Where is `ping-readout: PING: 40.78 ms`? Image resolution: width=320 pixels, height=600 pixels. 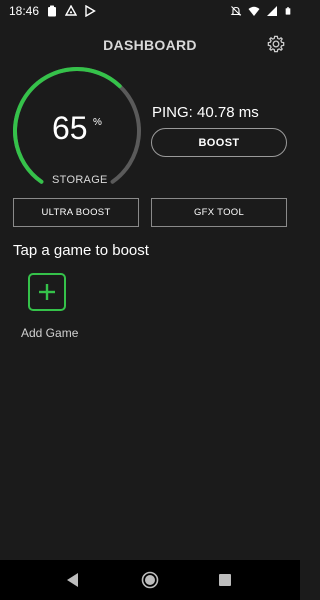
ping-readout: PING: 40.78 ms is located at coordinates (205, 112).